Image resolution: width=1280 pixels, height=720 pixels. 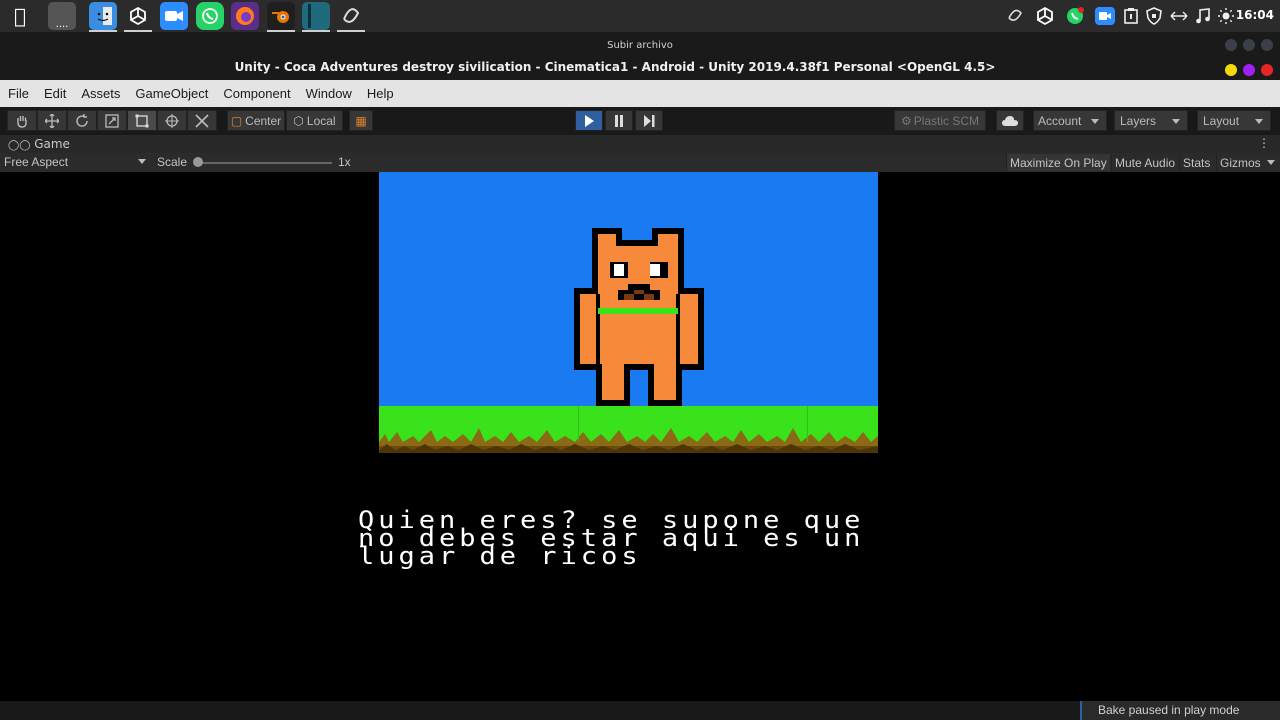 I want to click on local-cube-icon: ⬡, so click(x=298, y=120).